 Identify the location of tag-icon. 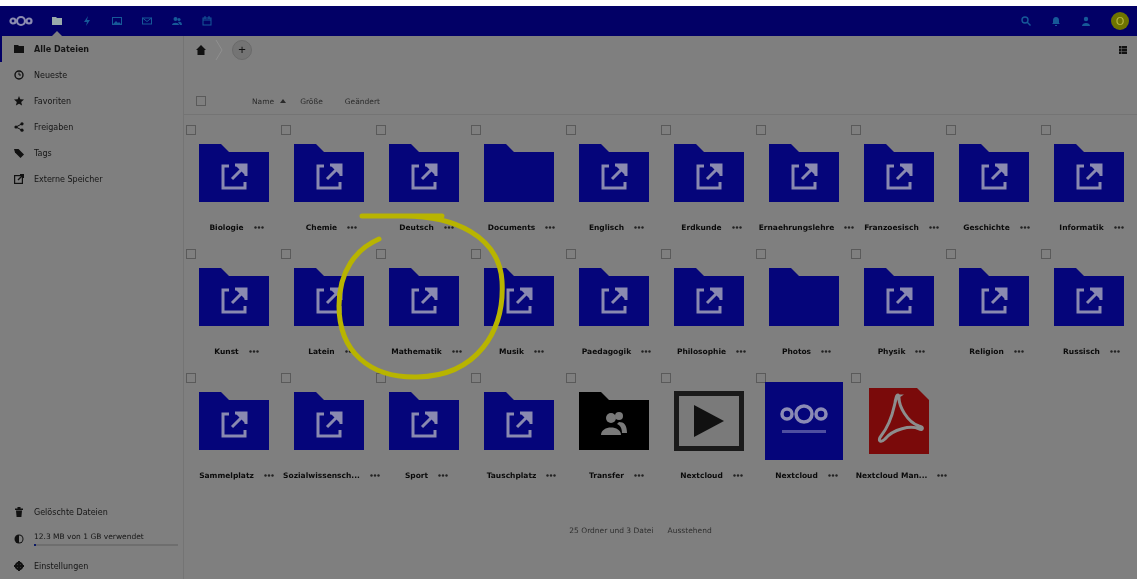
(19, 153).